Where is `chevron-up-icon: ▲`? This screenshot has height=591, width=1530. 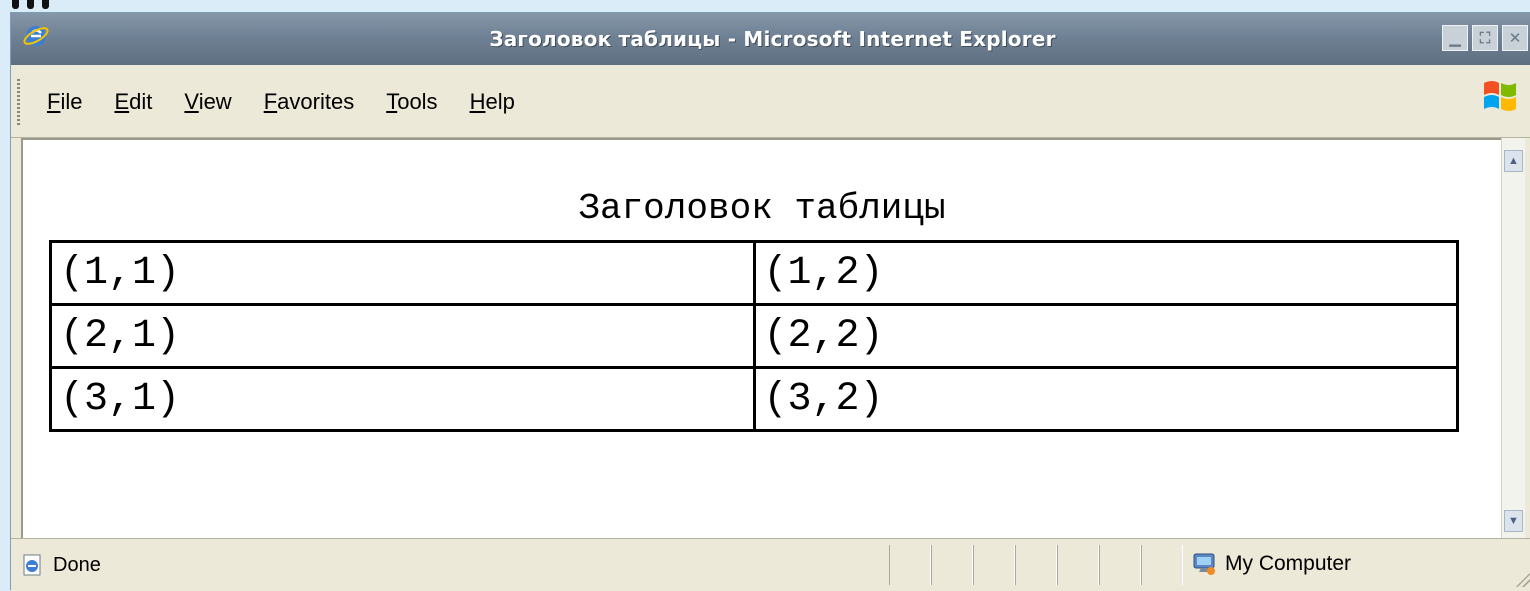 chevron-up-icon: ▲ is located at coordinates (1513, 161).